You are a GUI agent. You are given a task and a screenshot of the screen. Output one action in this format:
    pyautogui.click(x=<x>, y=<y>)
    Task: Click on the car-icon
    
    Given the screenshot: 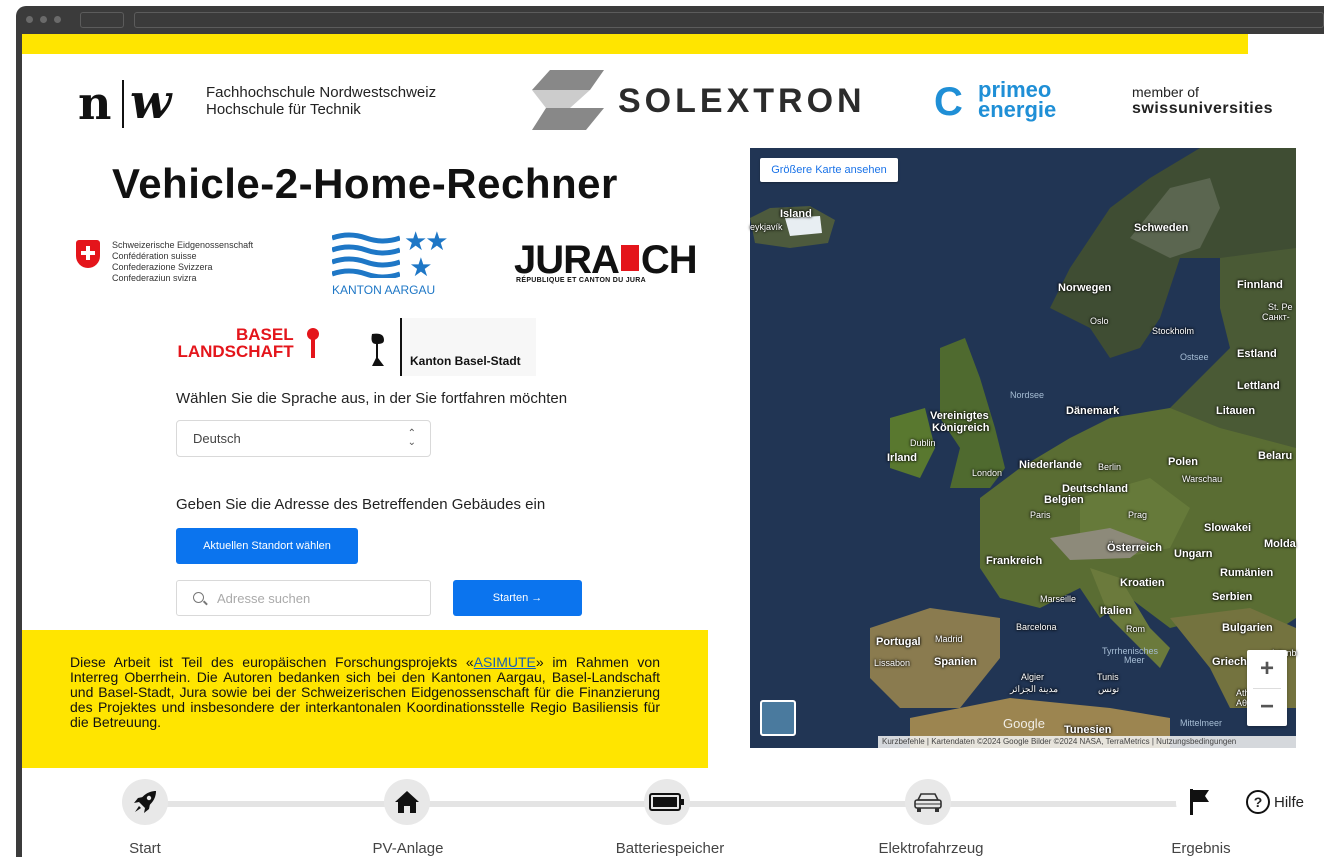 What is the action you would take?
    pyautogui.click(x=928, y=802)
    